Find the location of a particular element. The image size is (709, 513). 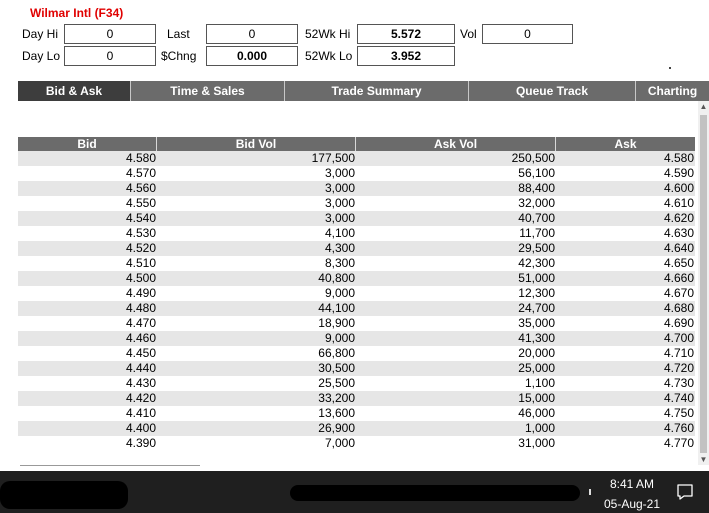

table-row: 4.430 25,500 1,100 4.730 is located at coordinates (356, 383).